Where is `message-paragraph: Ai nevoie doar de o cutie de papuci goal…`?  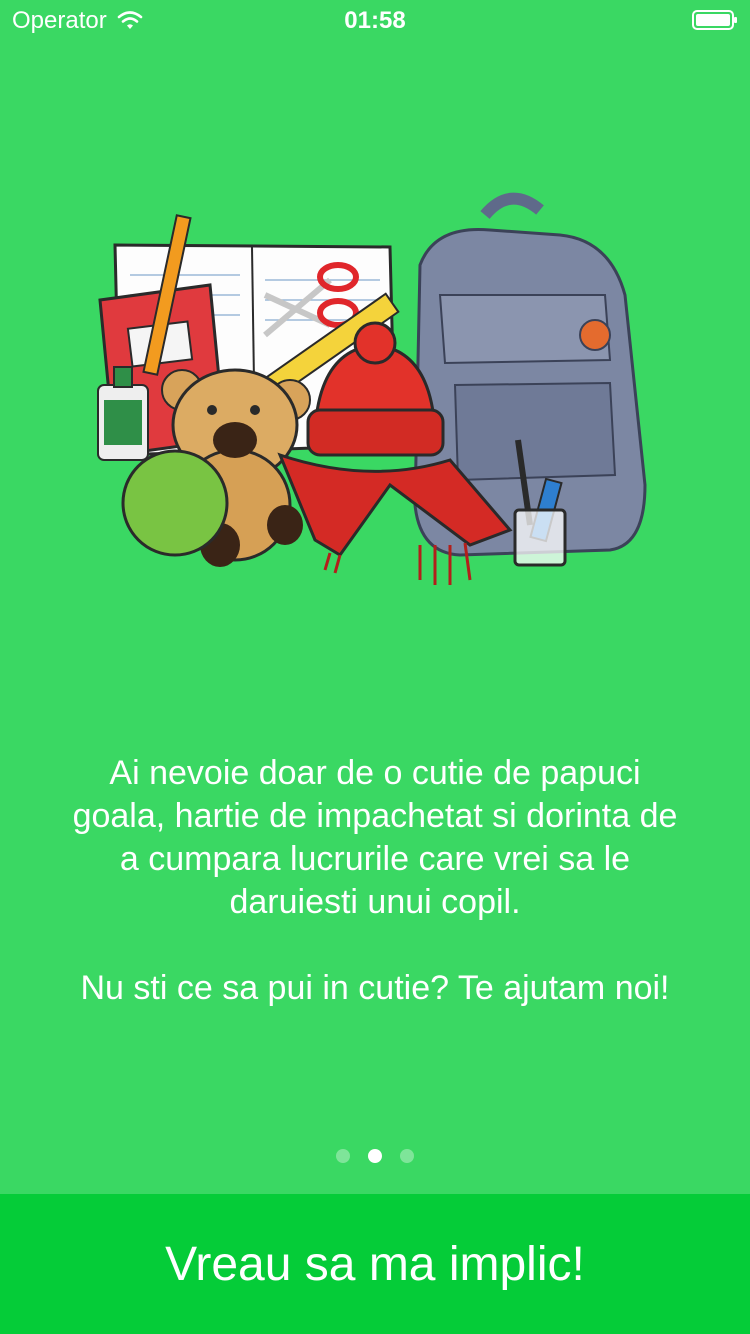
message-paragraph: Ai nevoie doar de o cutie de papuci goal… is located at coordinates (375, 837).